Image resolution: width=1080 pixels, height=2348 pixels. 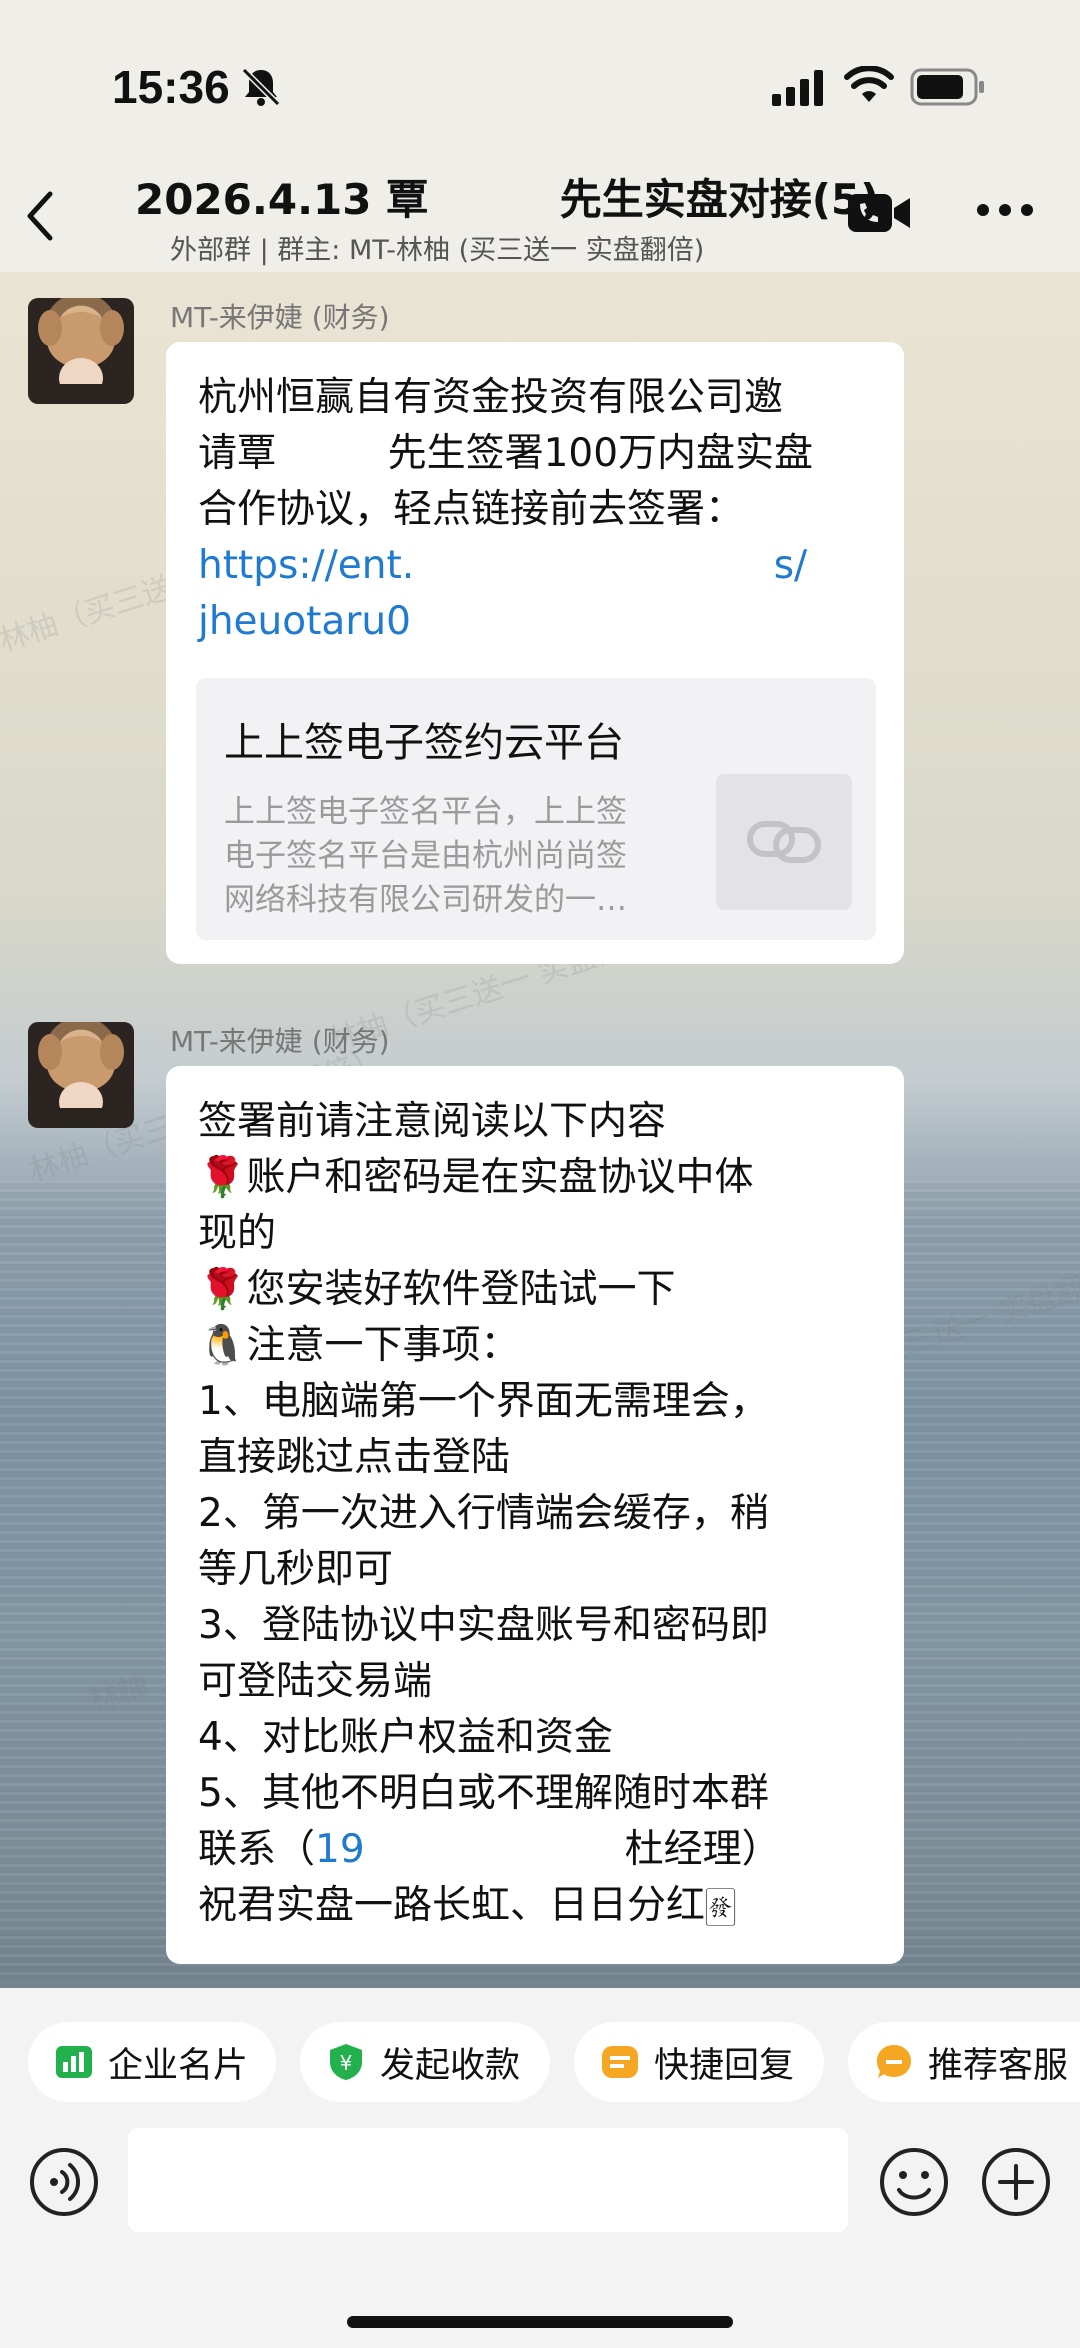 What do you see at coordinates (304, 622) in the screenshot?
I see `message-link: jheuotaru0` at bounding box center [304, 622].